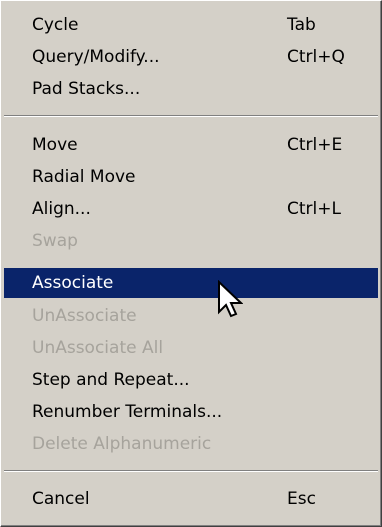  What do you see at coordinates (191, 25) in the screenshot?
I see `menu-item-cycle: Cycle Tab` at bounding box center [191, 25].